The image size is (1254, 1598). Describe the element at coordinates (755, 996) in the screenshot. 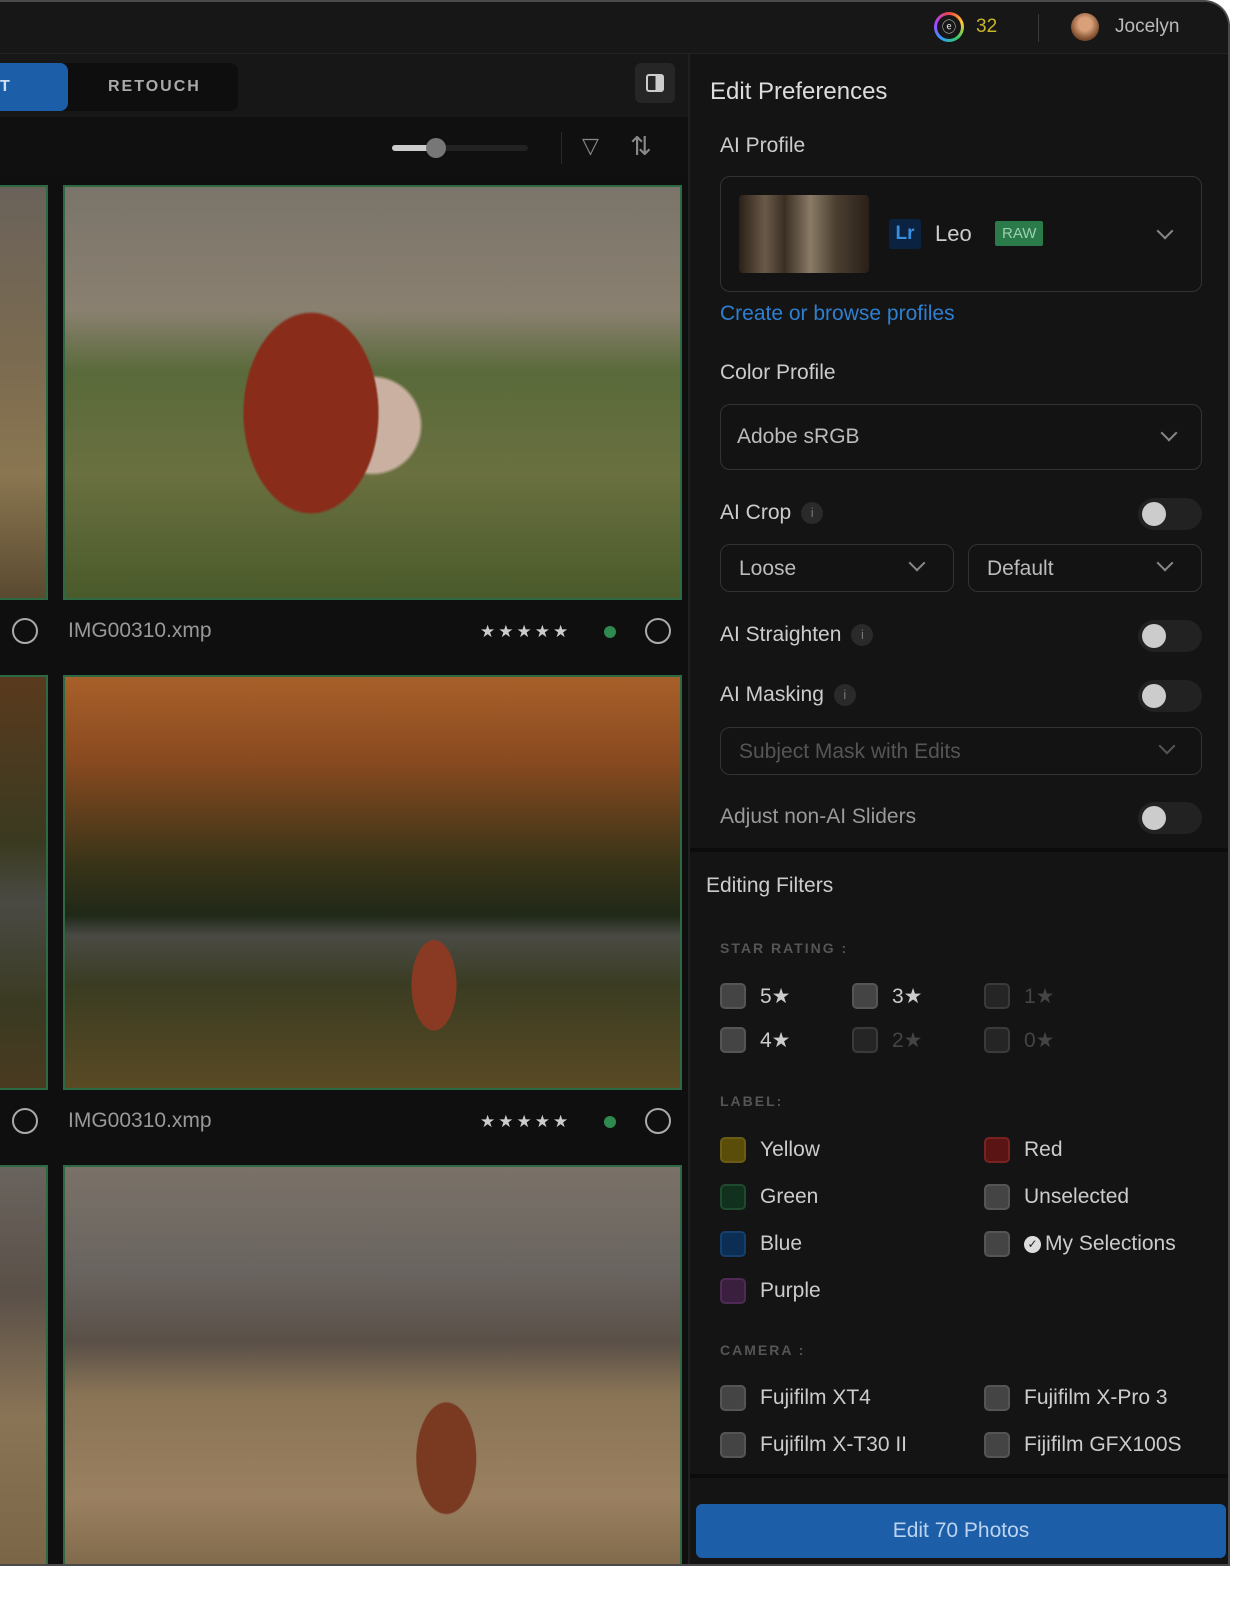

I see `filter-5-star: 5★` at that location.